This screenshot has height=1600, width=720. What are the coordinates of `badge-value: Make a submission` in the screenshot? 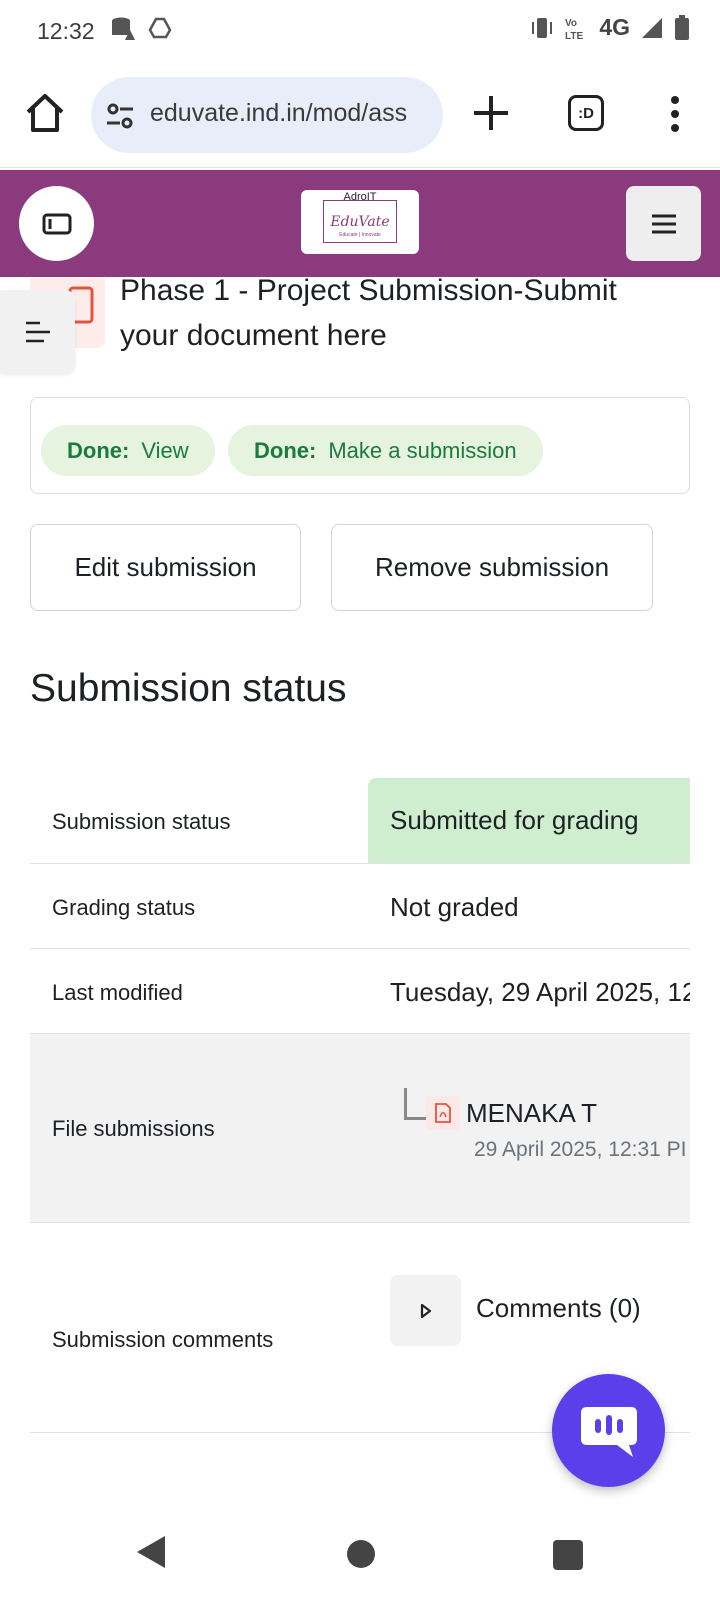 It's located at (422, 450).